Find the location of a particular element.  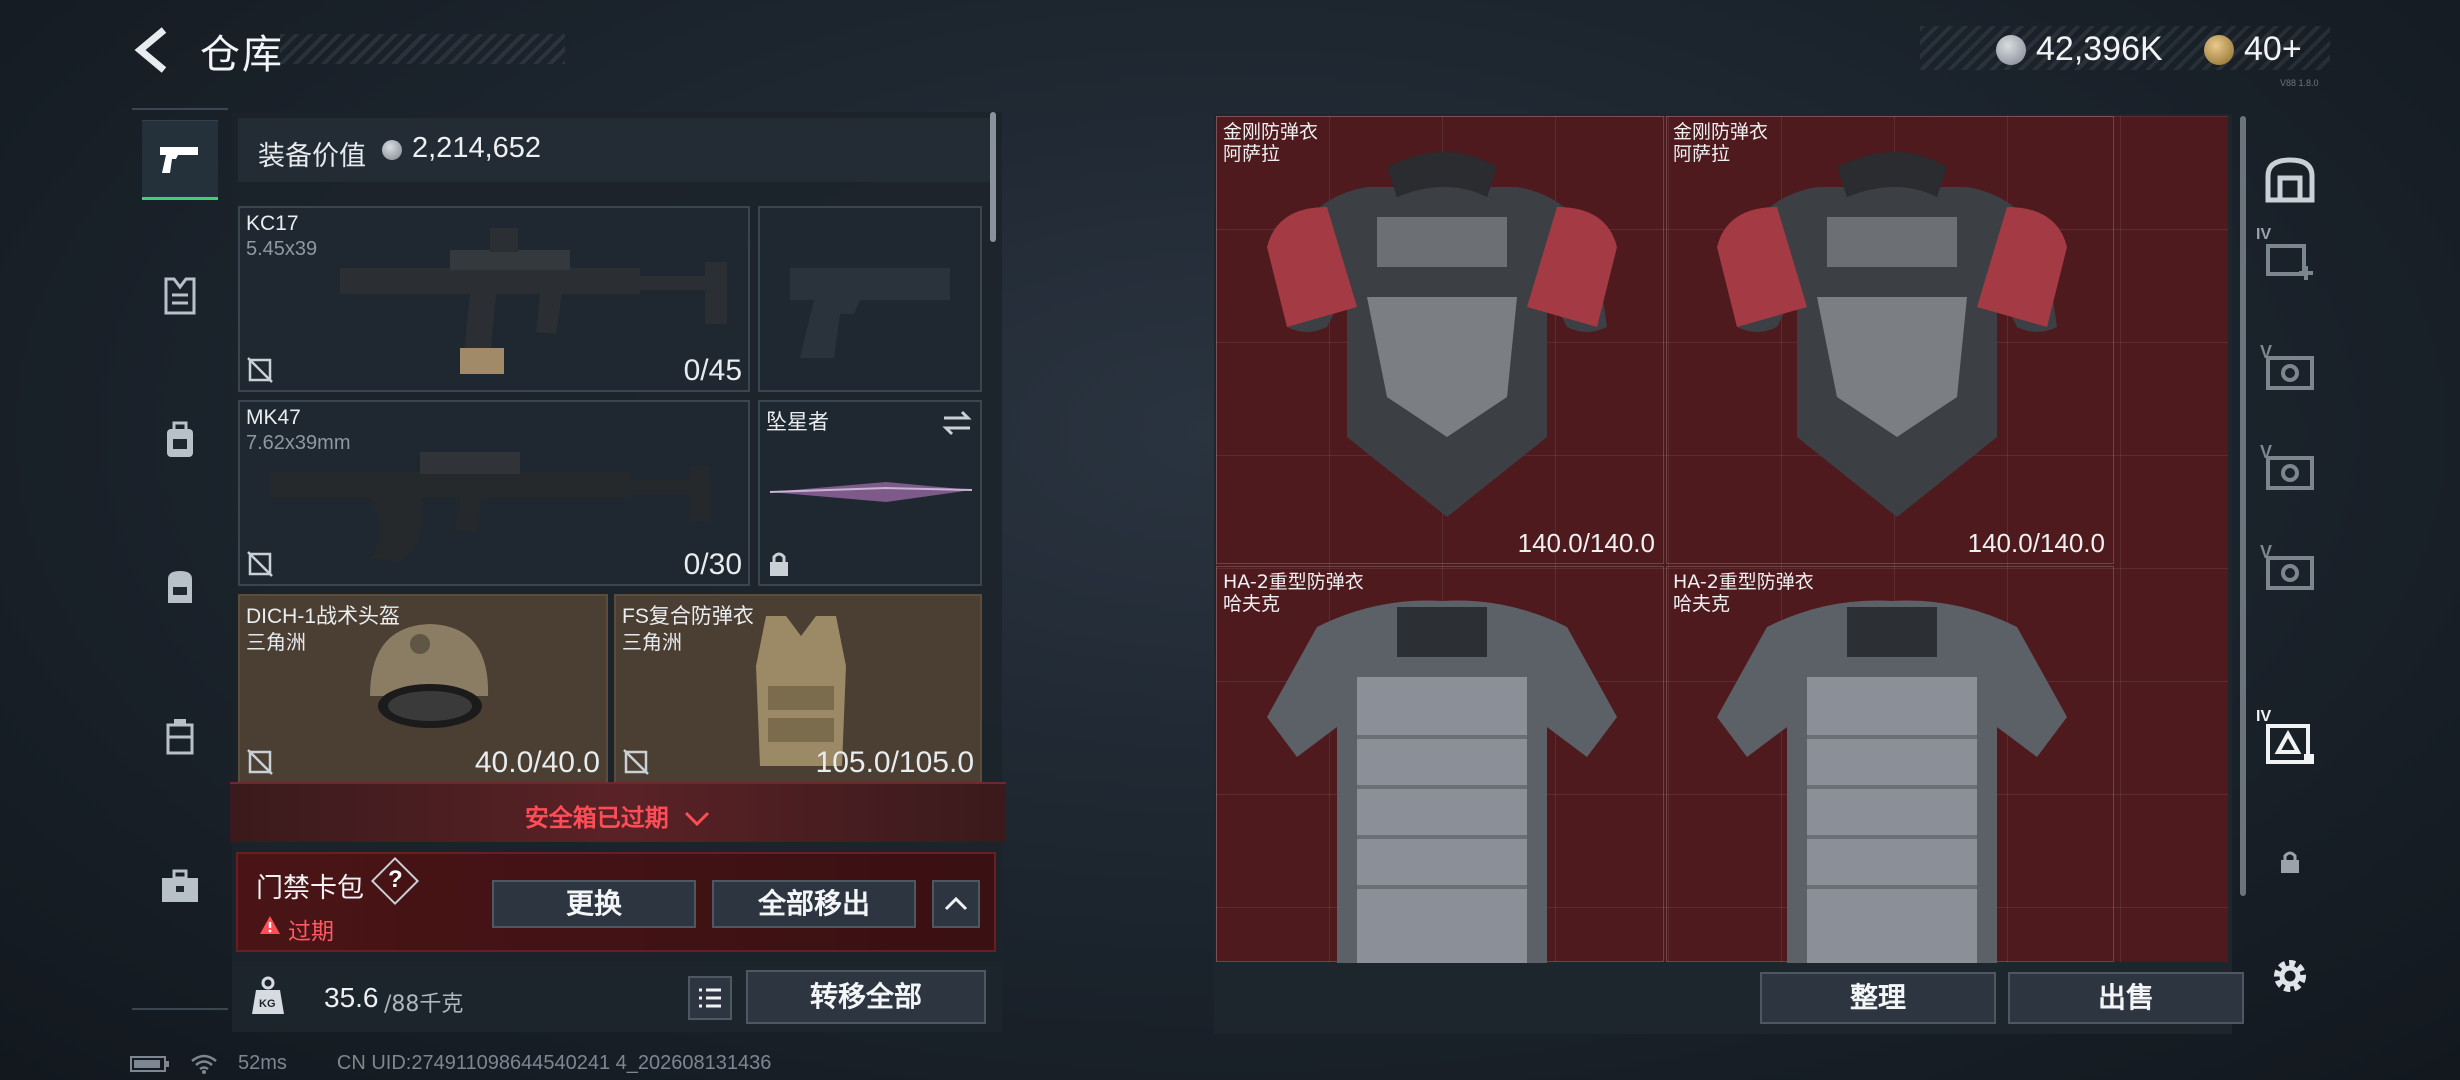

backpack-small-icon is located at coordinates (180, 439).